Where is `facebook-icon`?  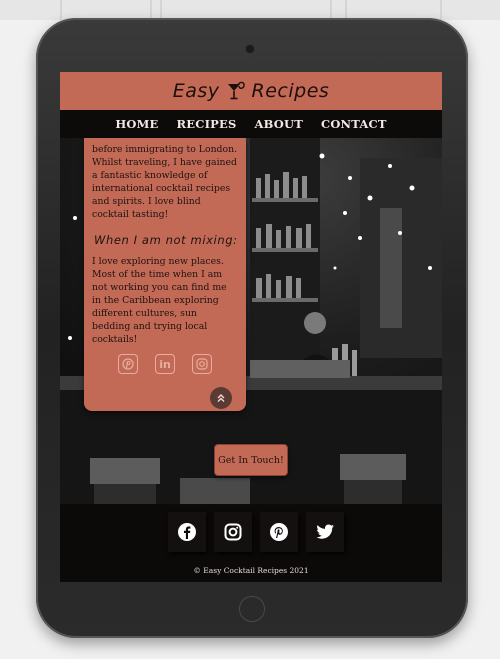 facebook-icon is located at coordinates (187, 532).